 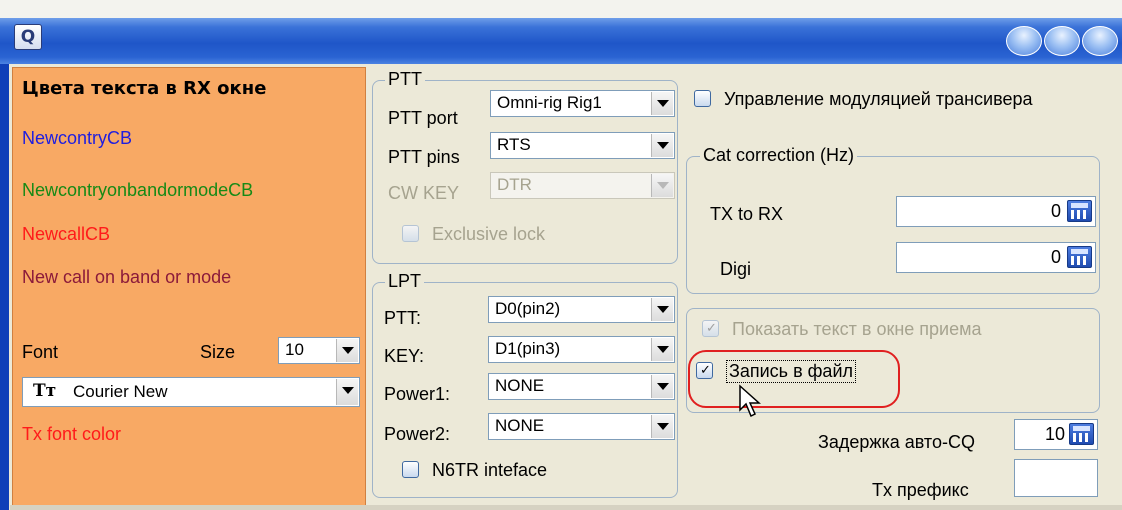 What do you see at coordinates (1024, 41) in the screenshot?
I see `minimize-button` at bounding box center [1024, 41].